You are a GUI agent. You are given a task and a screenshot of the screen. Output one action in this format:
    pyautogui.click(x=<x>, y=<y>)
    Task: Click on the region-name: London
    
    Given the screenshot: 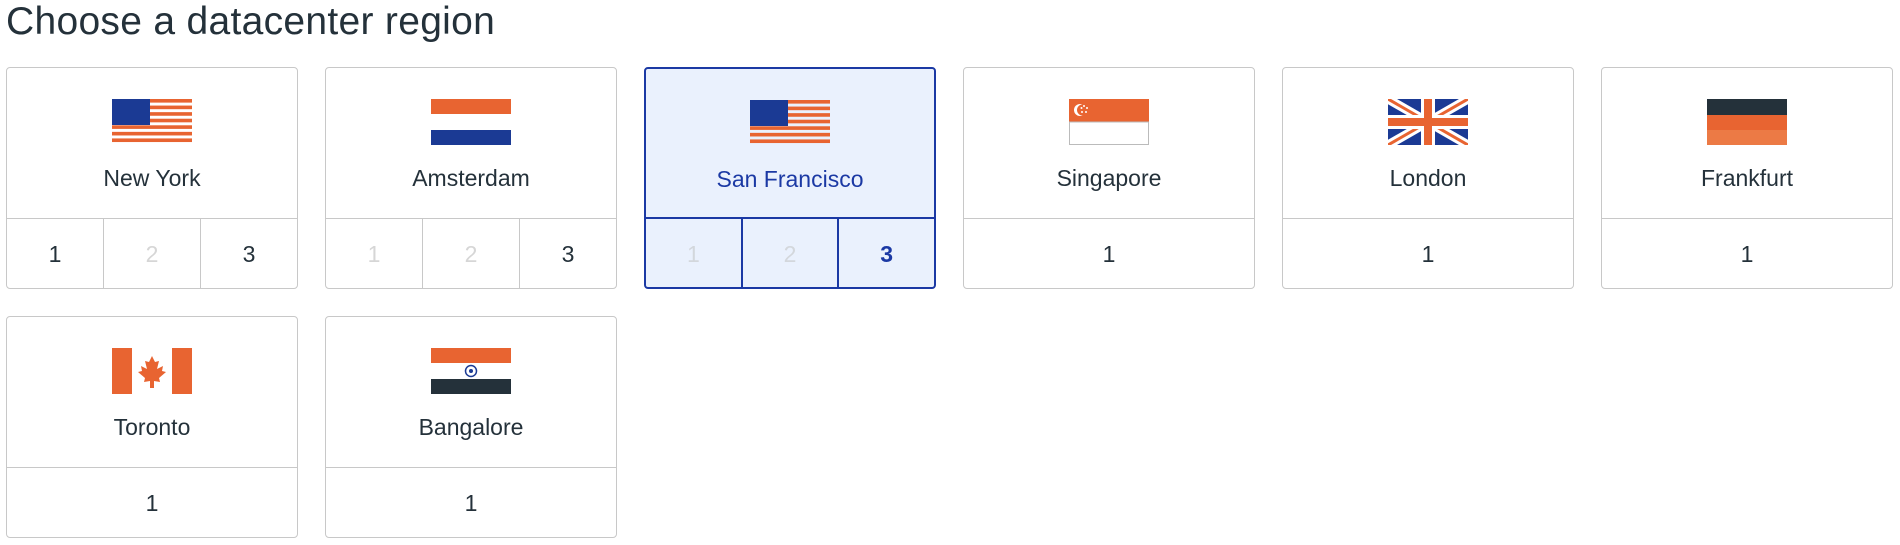 What is the action you would take?
    pyautogui.click(x=1428, y=178)
    